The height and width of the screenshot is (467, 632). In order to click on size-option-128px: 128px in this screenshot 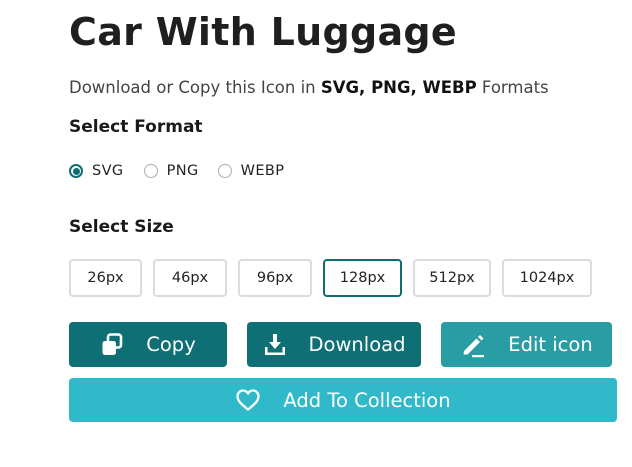, I will do `click(362, 278)`.